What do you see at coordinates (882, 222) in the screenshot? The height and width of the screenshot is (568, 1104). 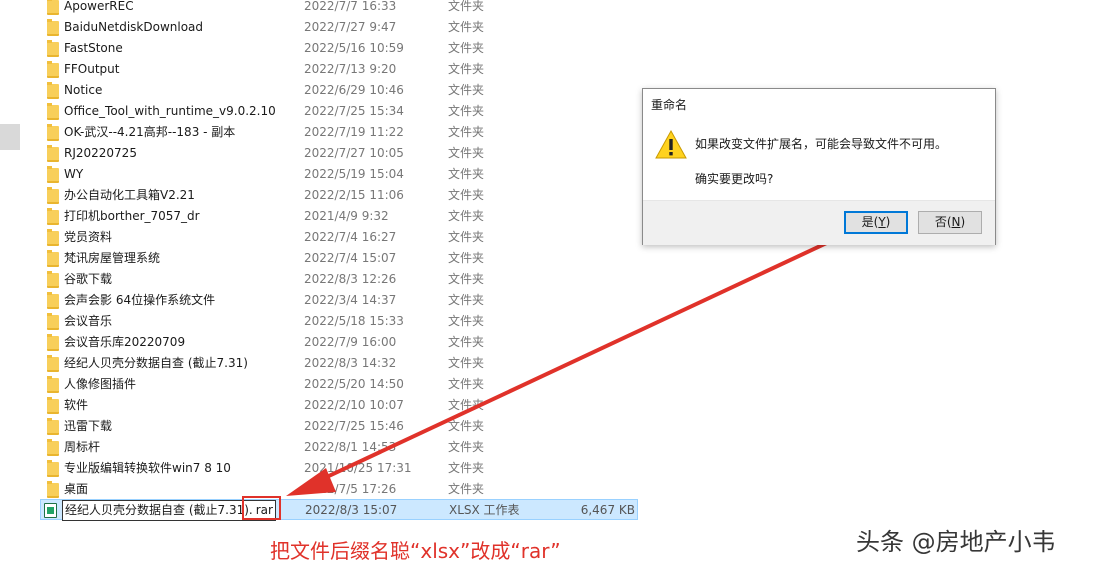 I see `yes-accelerator: Y` at bounding box center [882, 222].